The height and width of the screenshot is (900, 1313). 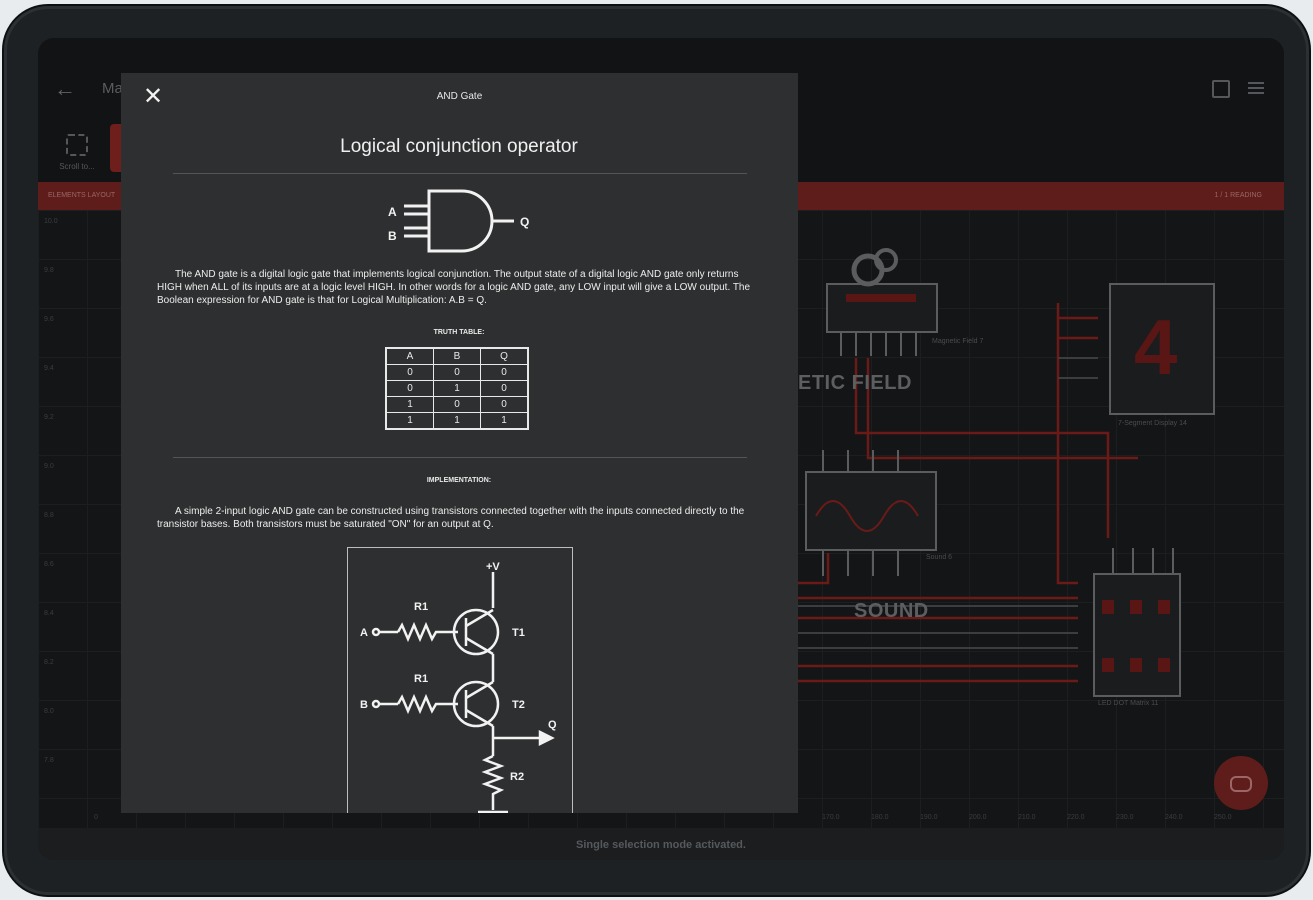 I want to click on transistor-schematic: +V R1 R1 T1 T2 A B Q R2, so click(x=458, y=687).